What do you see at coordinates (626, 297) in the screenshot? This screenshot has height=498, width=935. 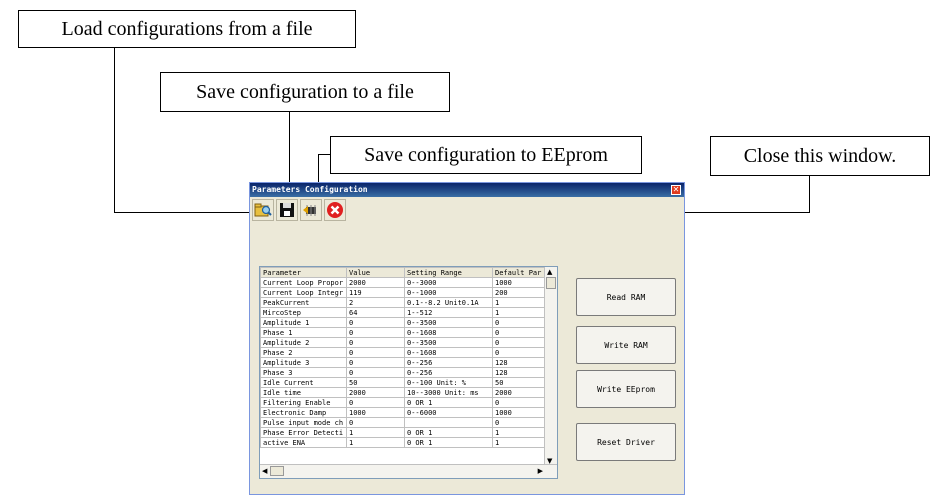 I see `read-ram-button: Read RAM` at bounding box center [626, 297].